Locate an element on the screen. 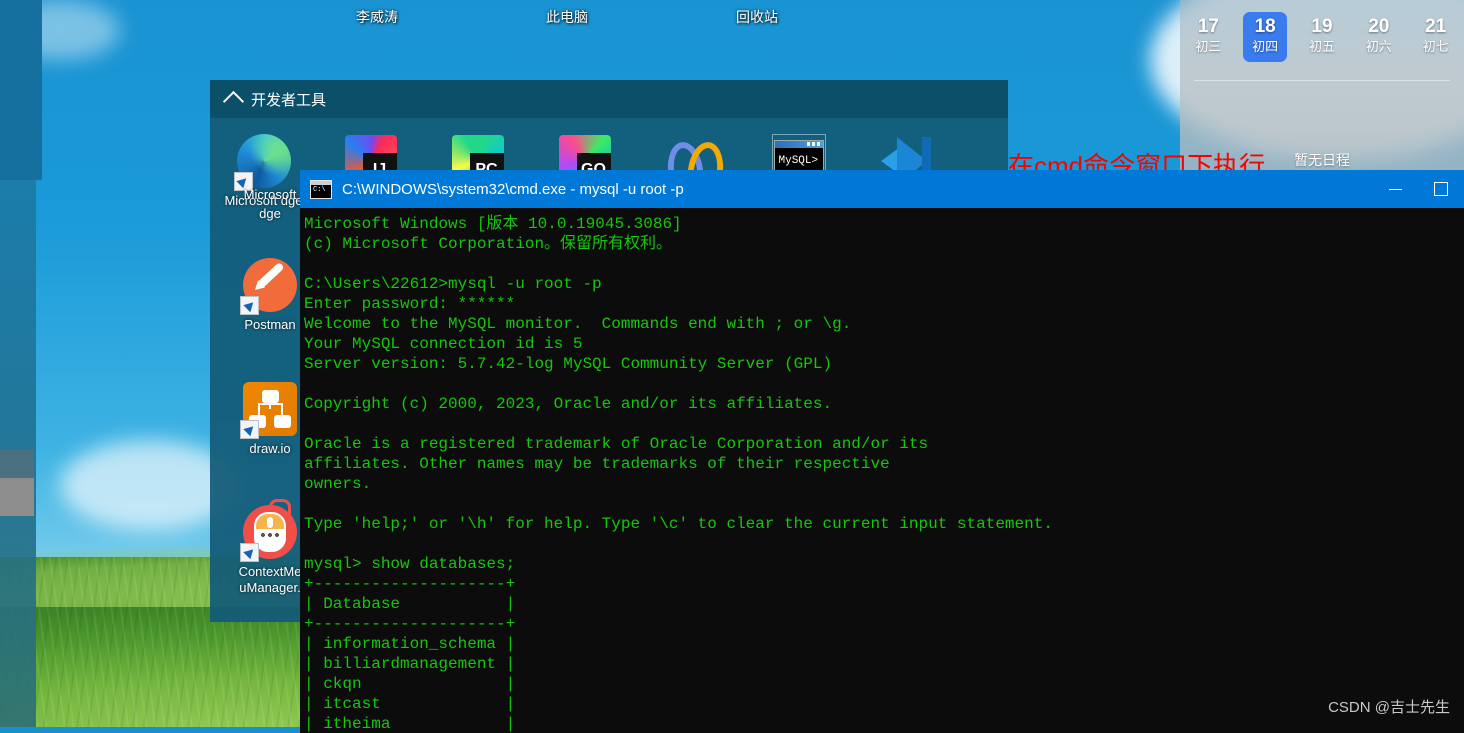  mysql-badge: MySQL> is located at coordinates (798, 161).